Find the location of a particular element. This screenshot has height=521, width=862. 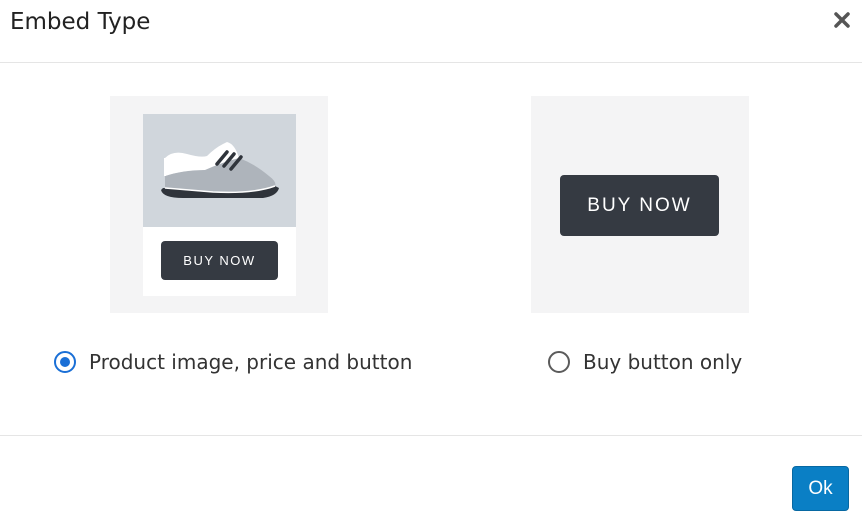

option-product-image: Product image, price and button is located at coordinates (233, 362).